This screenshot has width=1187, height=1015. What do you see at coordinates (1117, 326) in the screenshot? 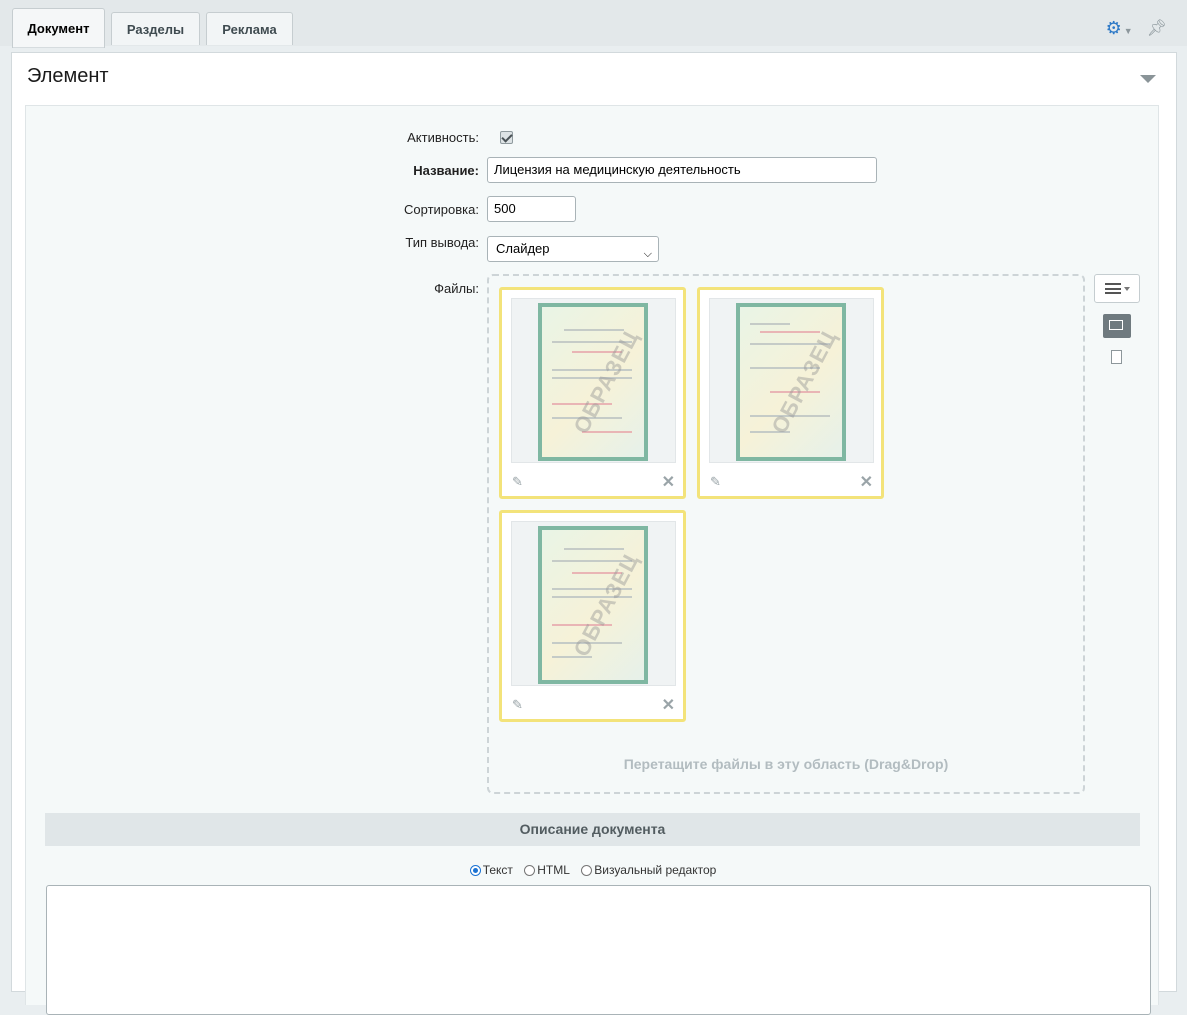
I see `image-view-icon` at bounding box center [1117, 326].